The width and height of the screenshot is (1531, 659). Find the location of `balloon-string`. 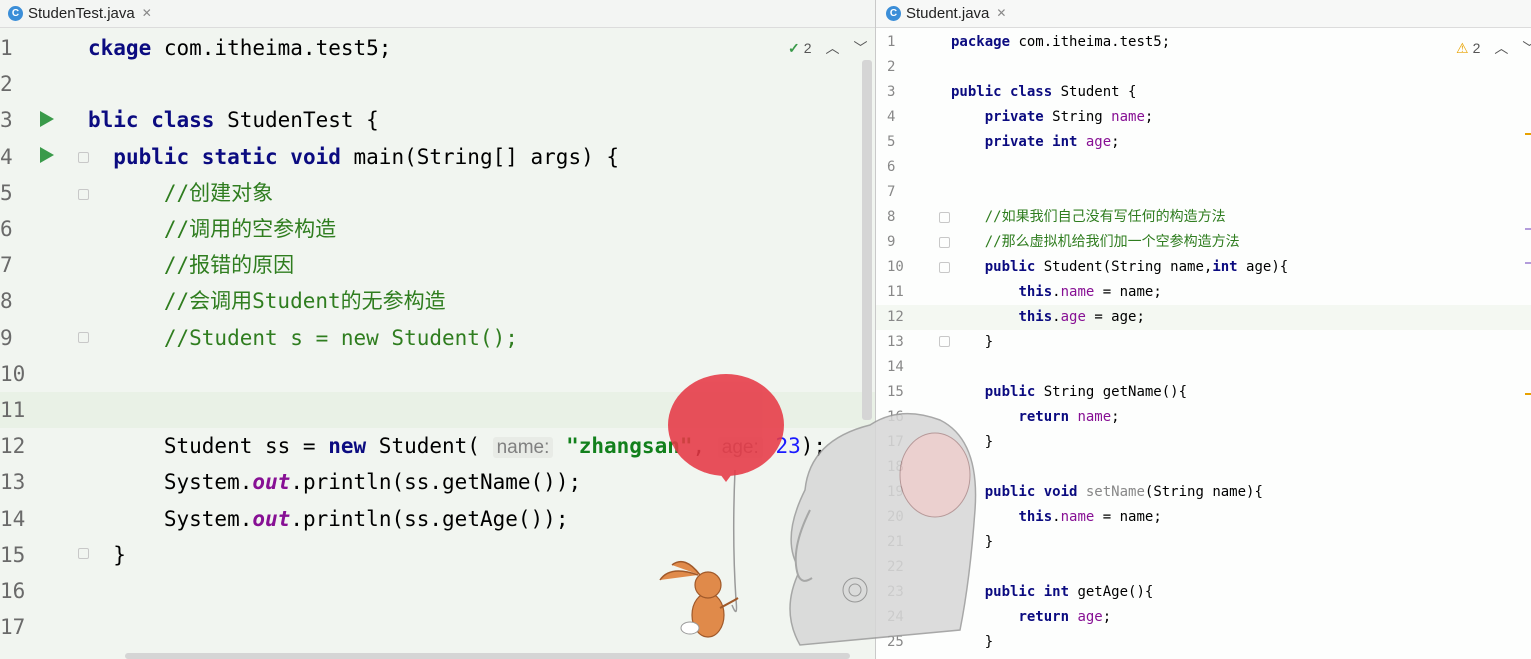

balloon-string is located at coordinates (734, 541).